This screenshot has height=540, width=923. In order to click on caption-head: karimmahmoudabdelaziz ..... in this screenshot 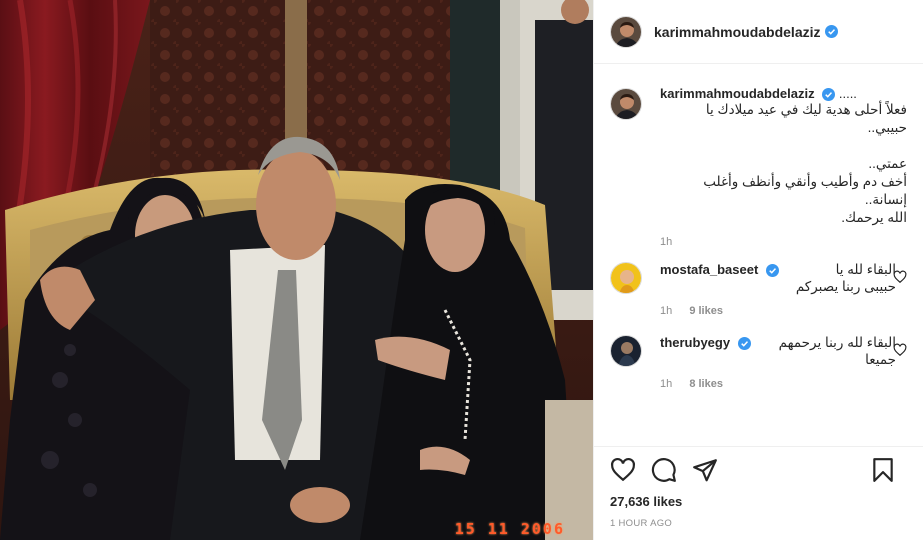, I will do `click(783, 94)`.